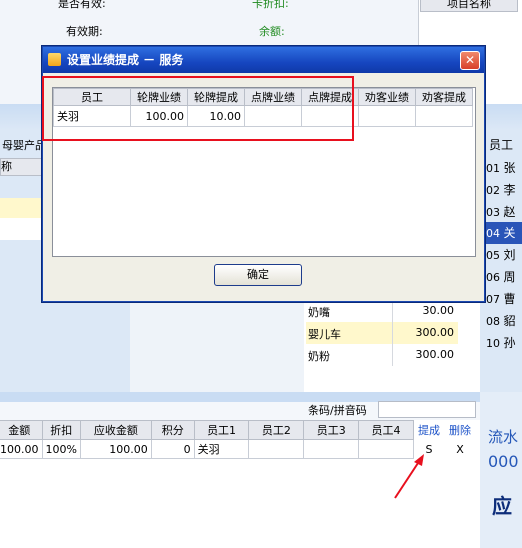 Image resolution: width=522 pixels, height=548 pixels. Describe the element at coordinates (460, 449) in the screenshot. I see `delete-button: X` at that location.